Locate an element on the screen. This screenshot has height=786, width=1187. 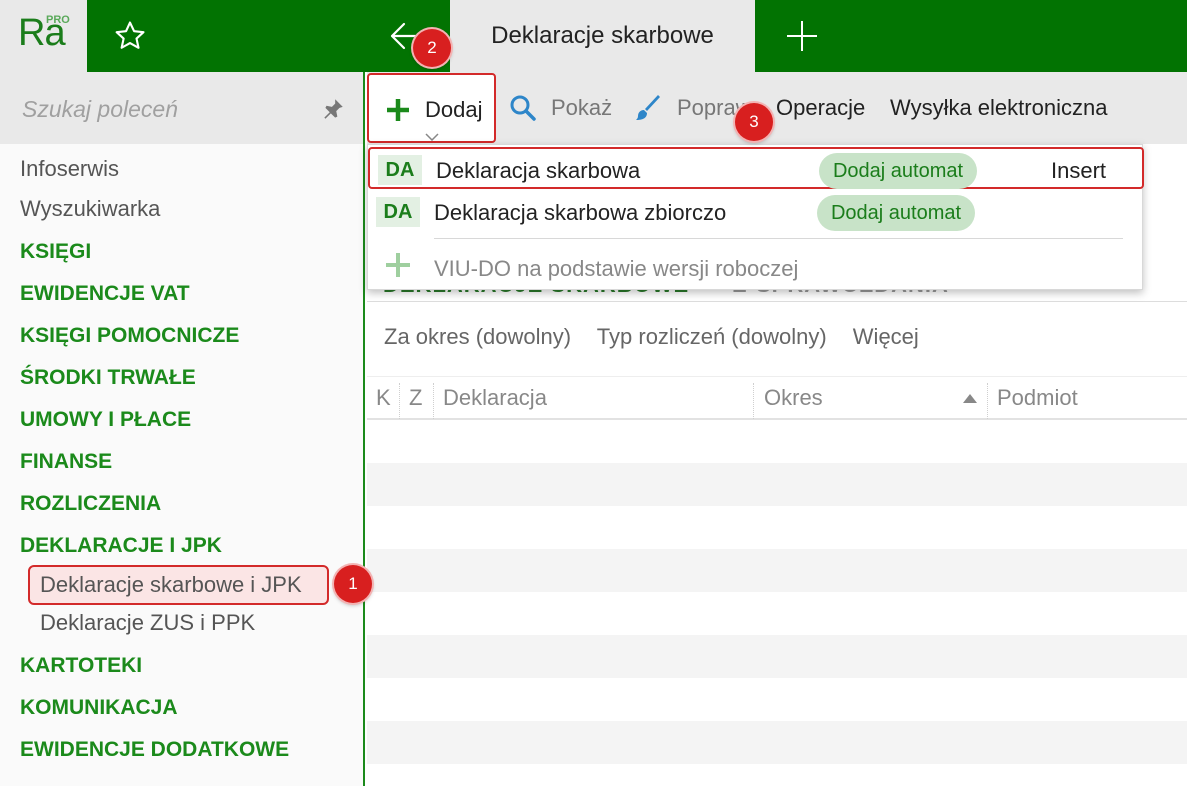
edit-button: Popraw is located at coordinates (693, 108).